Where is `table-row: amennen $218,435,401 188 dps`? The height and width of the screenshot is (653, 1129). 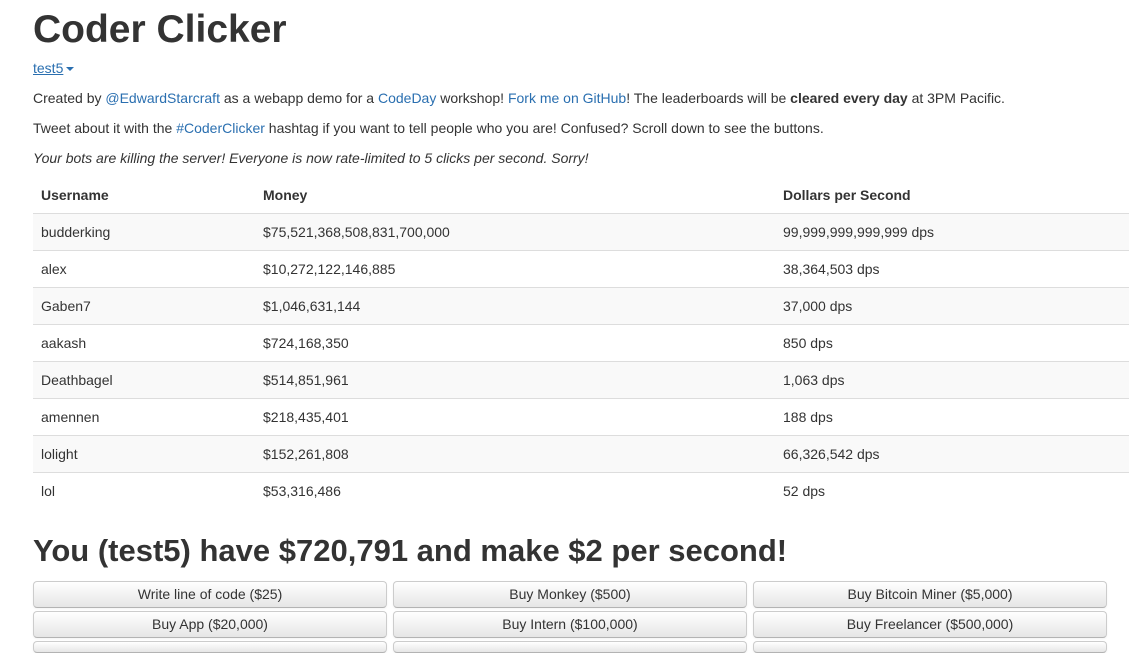
table-row: amennen $218,435,401 188 dps is located at coordinates (581, 417).